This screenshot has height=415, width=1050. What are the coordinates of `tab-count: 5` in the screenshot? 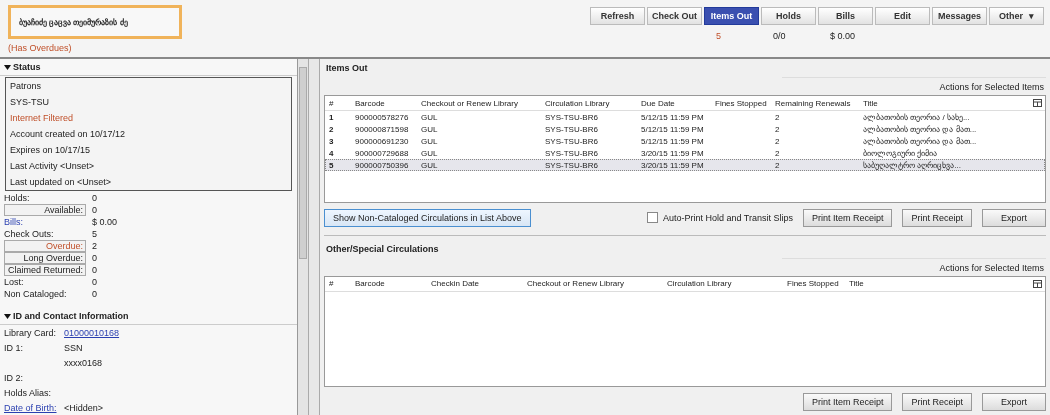 It's located at (718, 36).